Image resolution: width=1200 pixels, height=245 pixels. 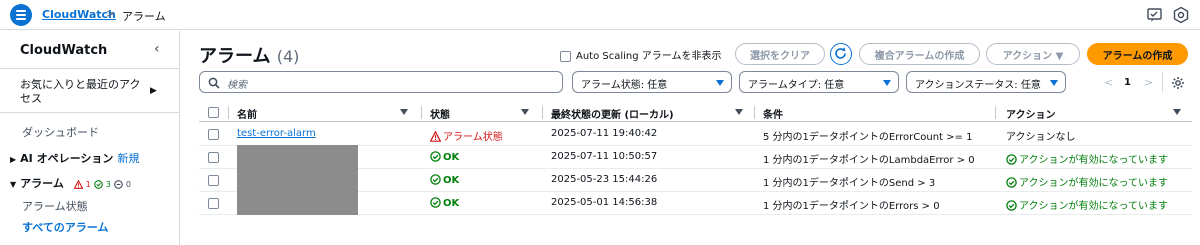 I want to click on page-title: アラーム (4), so click(x=249, y=55).